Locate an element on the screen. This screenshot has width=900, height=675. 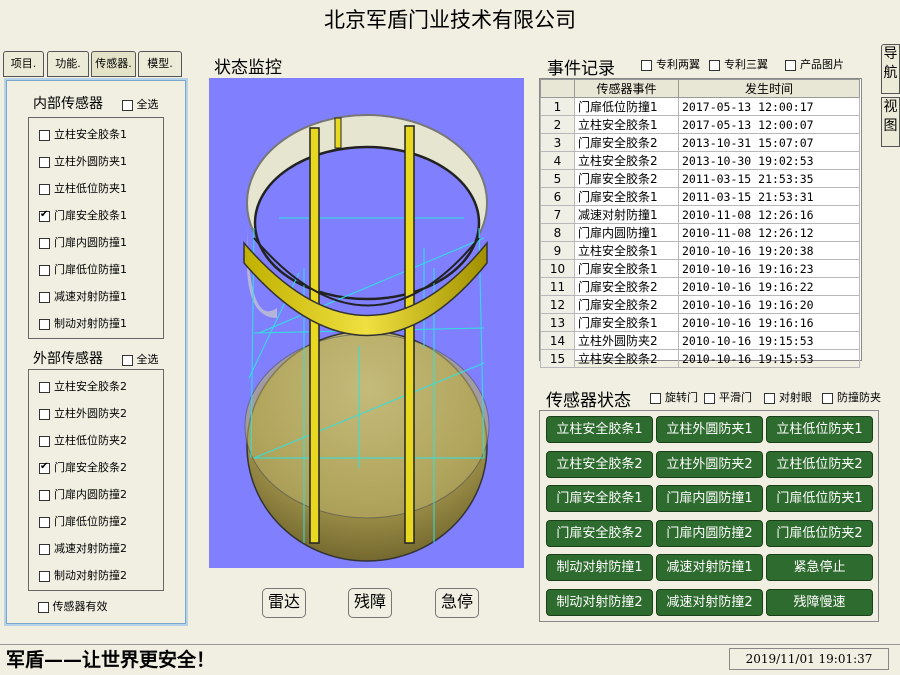
option-beam-sensor: 对射眼 is located at coordinates (788, 397).